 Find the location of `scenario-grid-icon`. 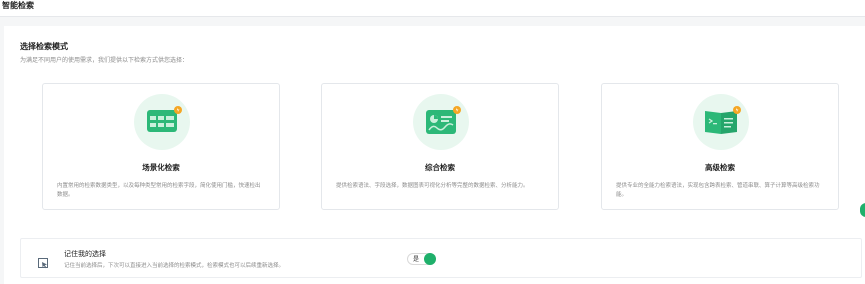

scenario-grid-icon is located at coordinates (162, 122).